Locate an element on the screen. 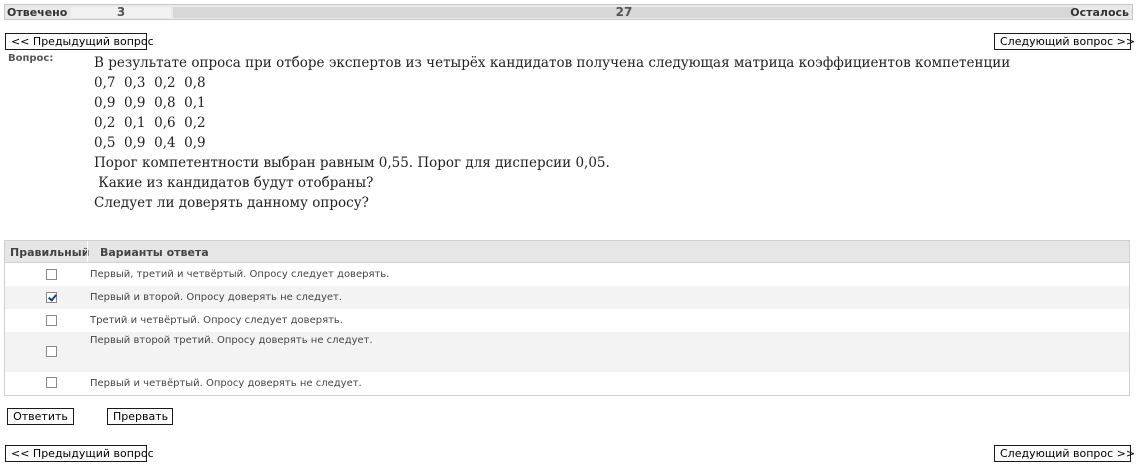 This screenshot has height=464, width=1136. answered-count: 3 is located at coordinates (121, 12).